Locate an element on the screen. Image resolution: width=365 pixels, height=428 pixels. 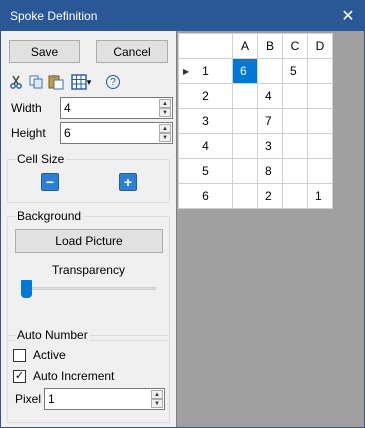
increase-cell-size-button: + is located at coordinates (128, 182).